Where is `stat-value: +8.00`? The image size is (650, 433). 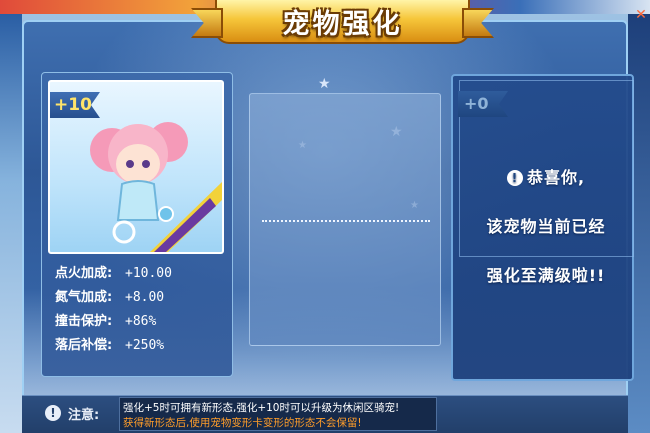 stat-value: +8.00 is located at coordinates (145, 297).